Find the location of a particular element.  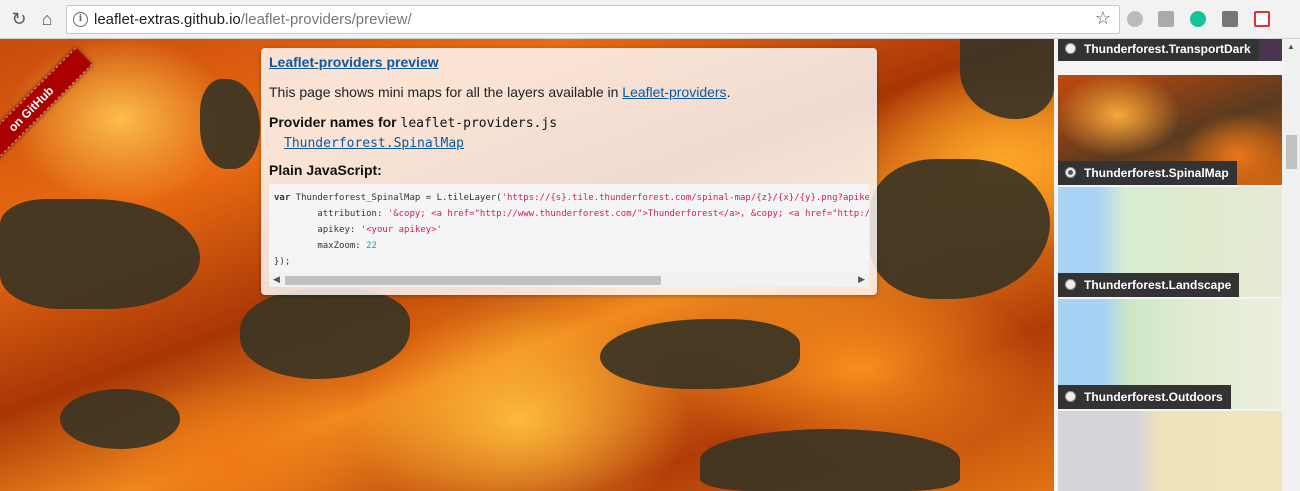

layer-tile-outdoors: Thunderforest.Outdoors is located at coordinates (1170, 354).